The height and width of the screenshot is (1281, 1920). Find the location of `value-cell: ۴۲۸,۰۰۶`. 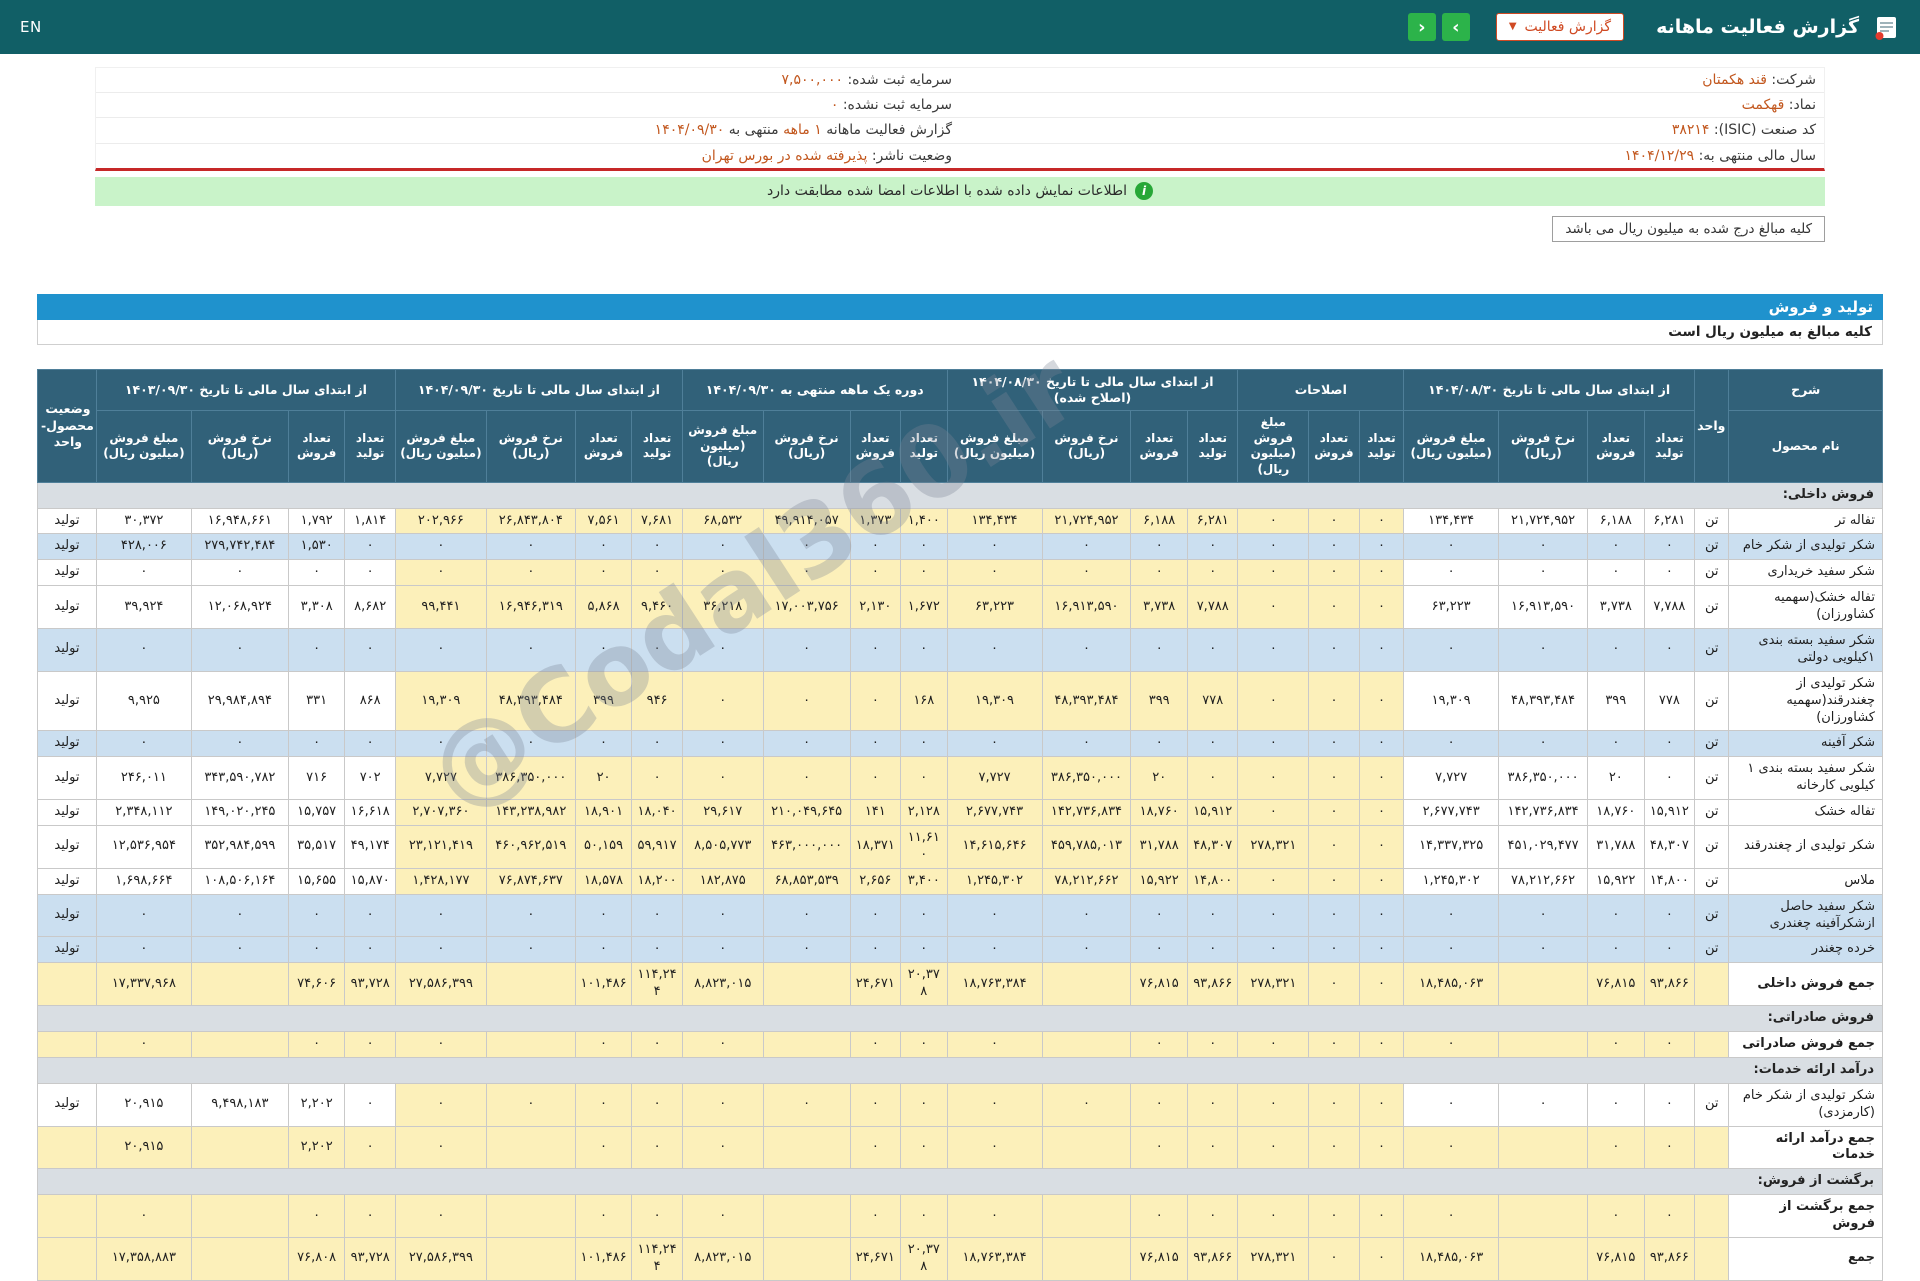

value-cell: ۴۲۸,۰۰۶ is located at coordinates (143, 547).